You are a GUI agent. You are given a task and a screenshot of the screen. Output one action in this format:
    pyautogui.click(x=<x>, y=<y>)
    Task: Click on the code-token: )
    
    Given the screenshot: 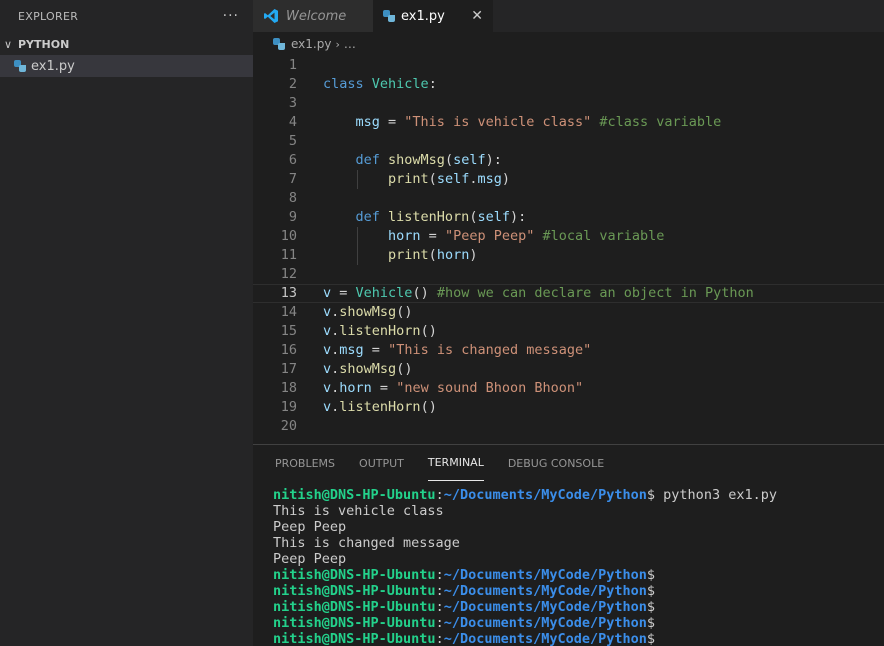 What is the action you would take?
    pyautogui.click(x=505, y=179)
    